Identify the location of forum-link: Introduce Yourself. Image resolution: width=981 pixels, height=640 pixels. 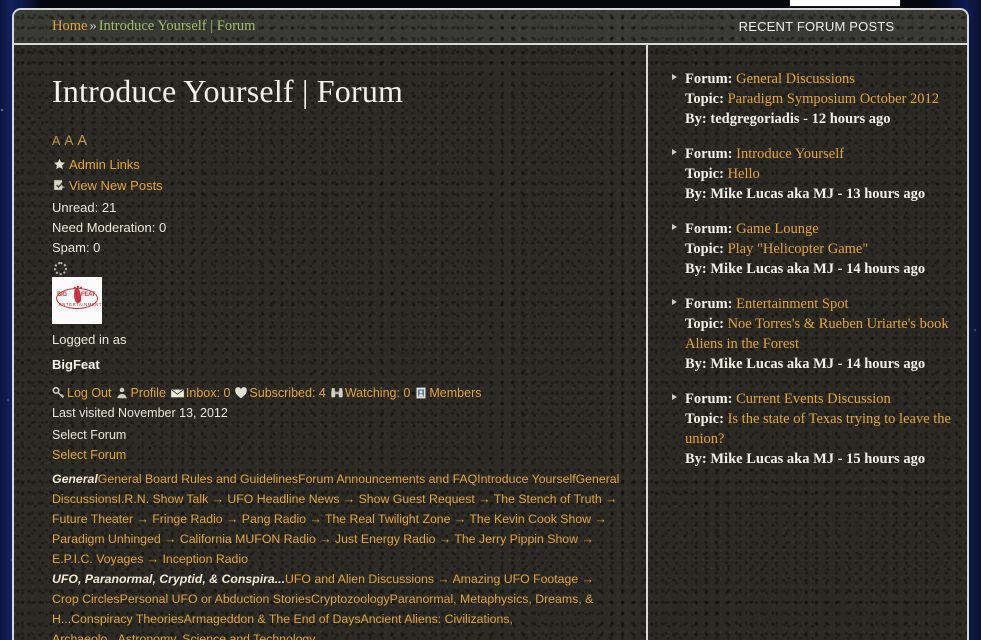
(790, 154).